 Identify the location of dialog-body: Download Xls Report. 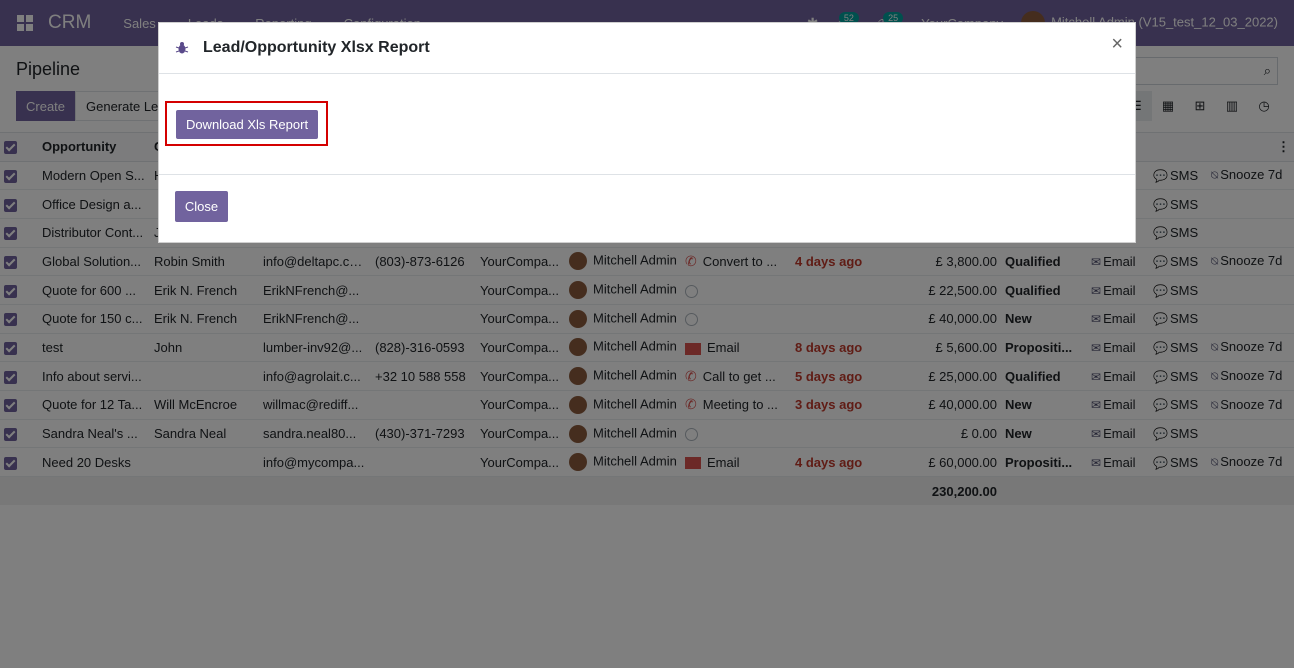
(647, 124).